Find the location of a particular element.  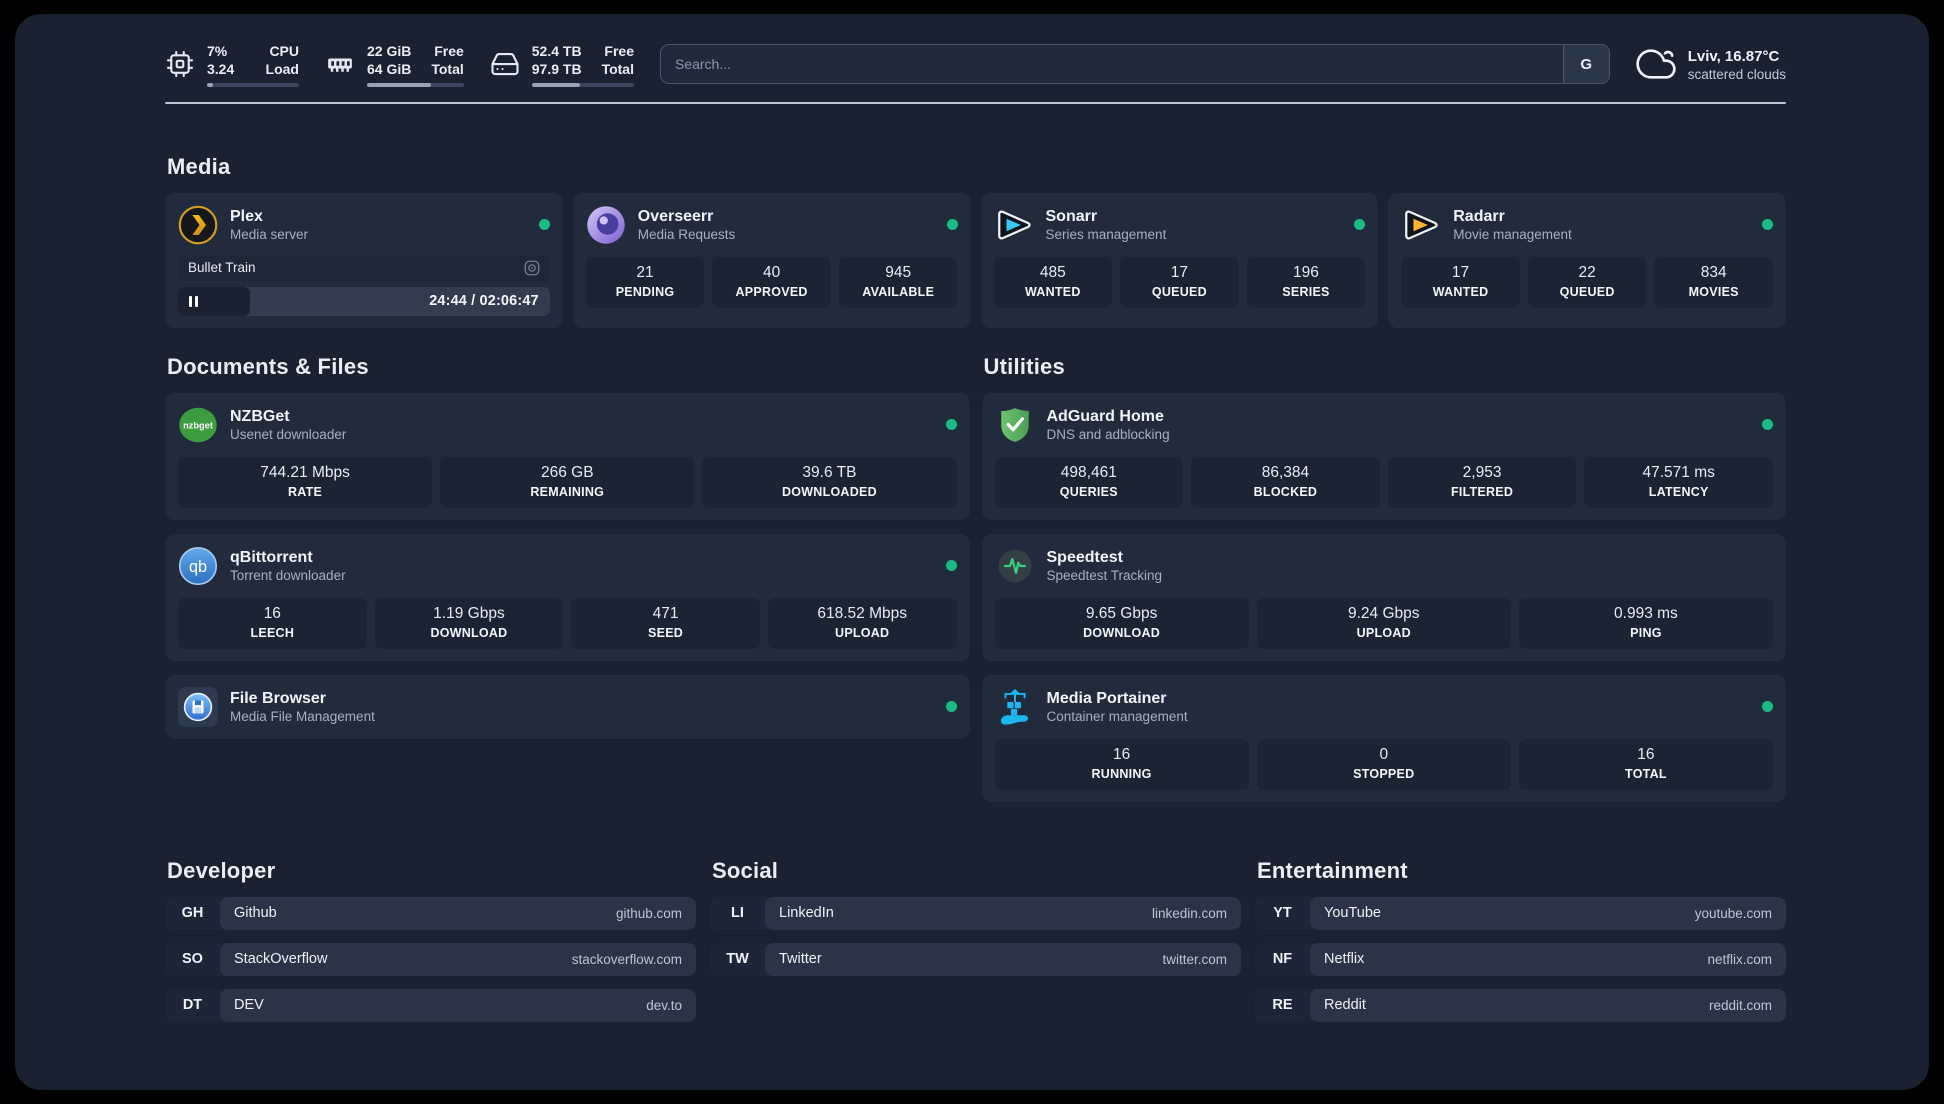

memory-widget: 22 GiB 64 GiB Free Total is located at coordinates (394, 64).